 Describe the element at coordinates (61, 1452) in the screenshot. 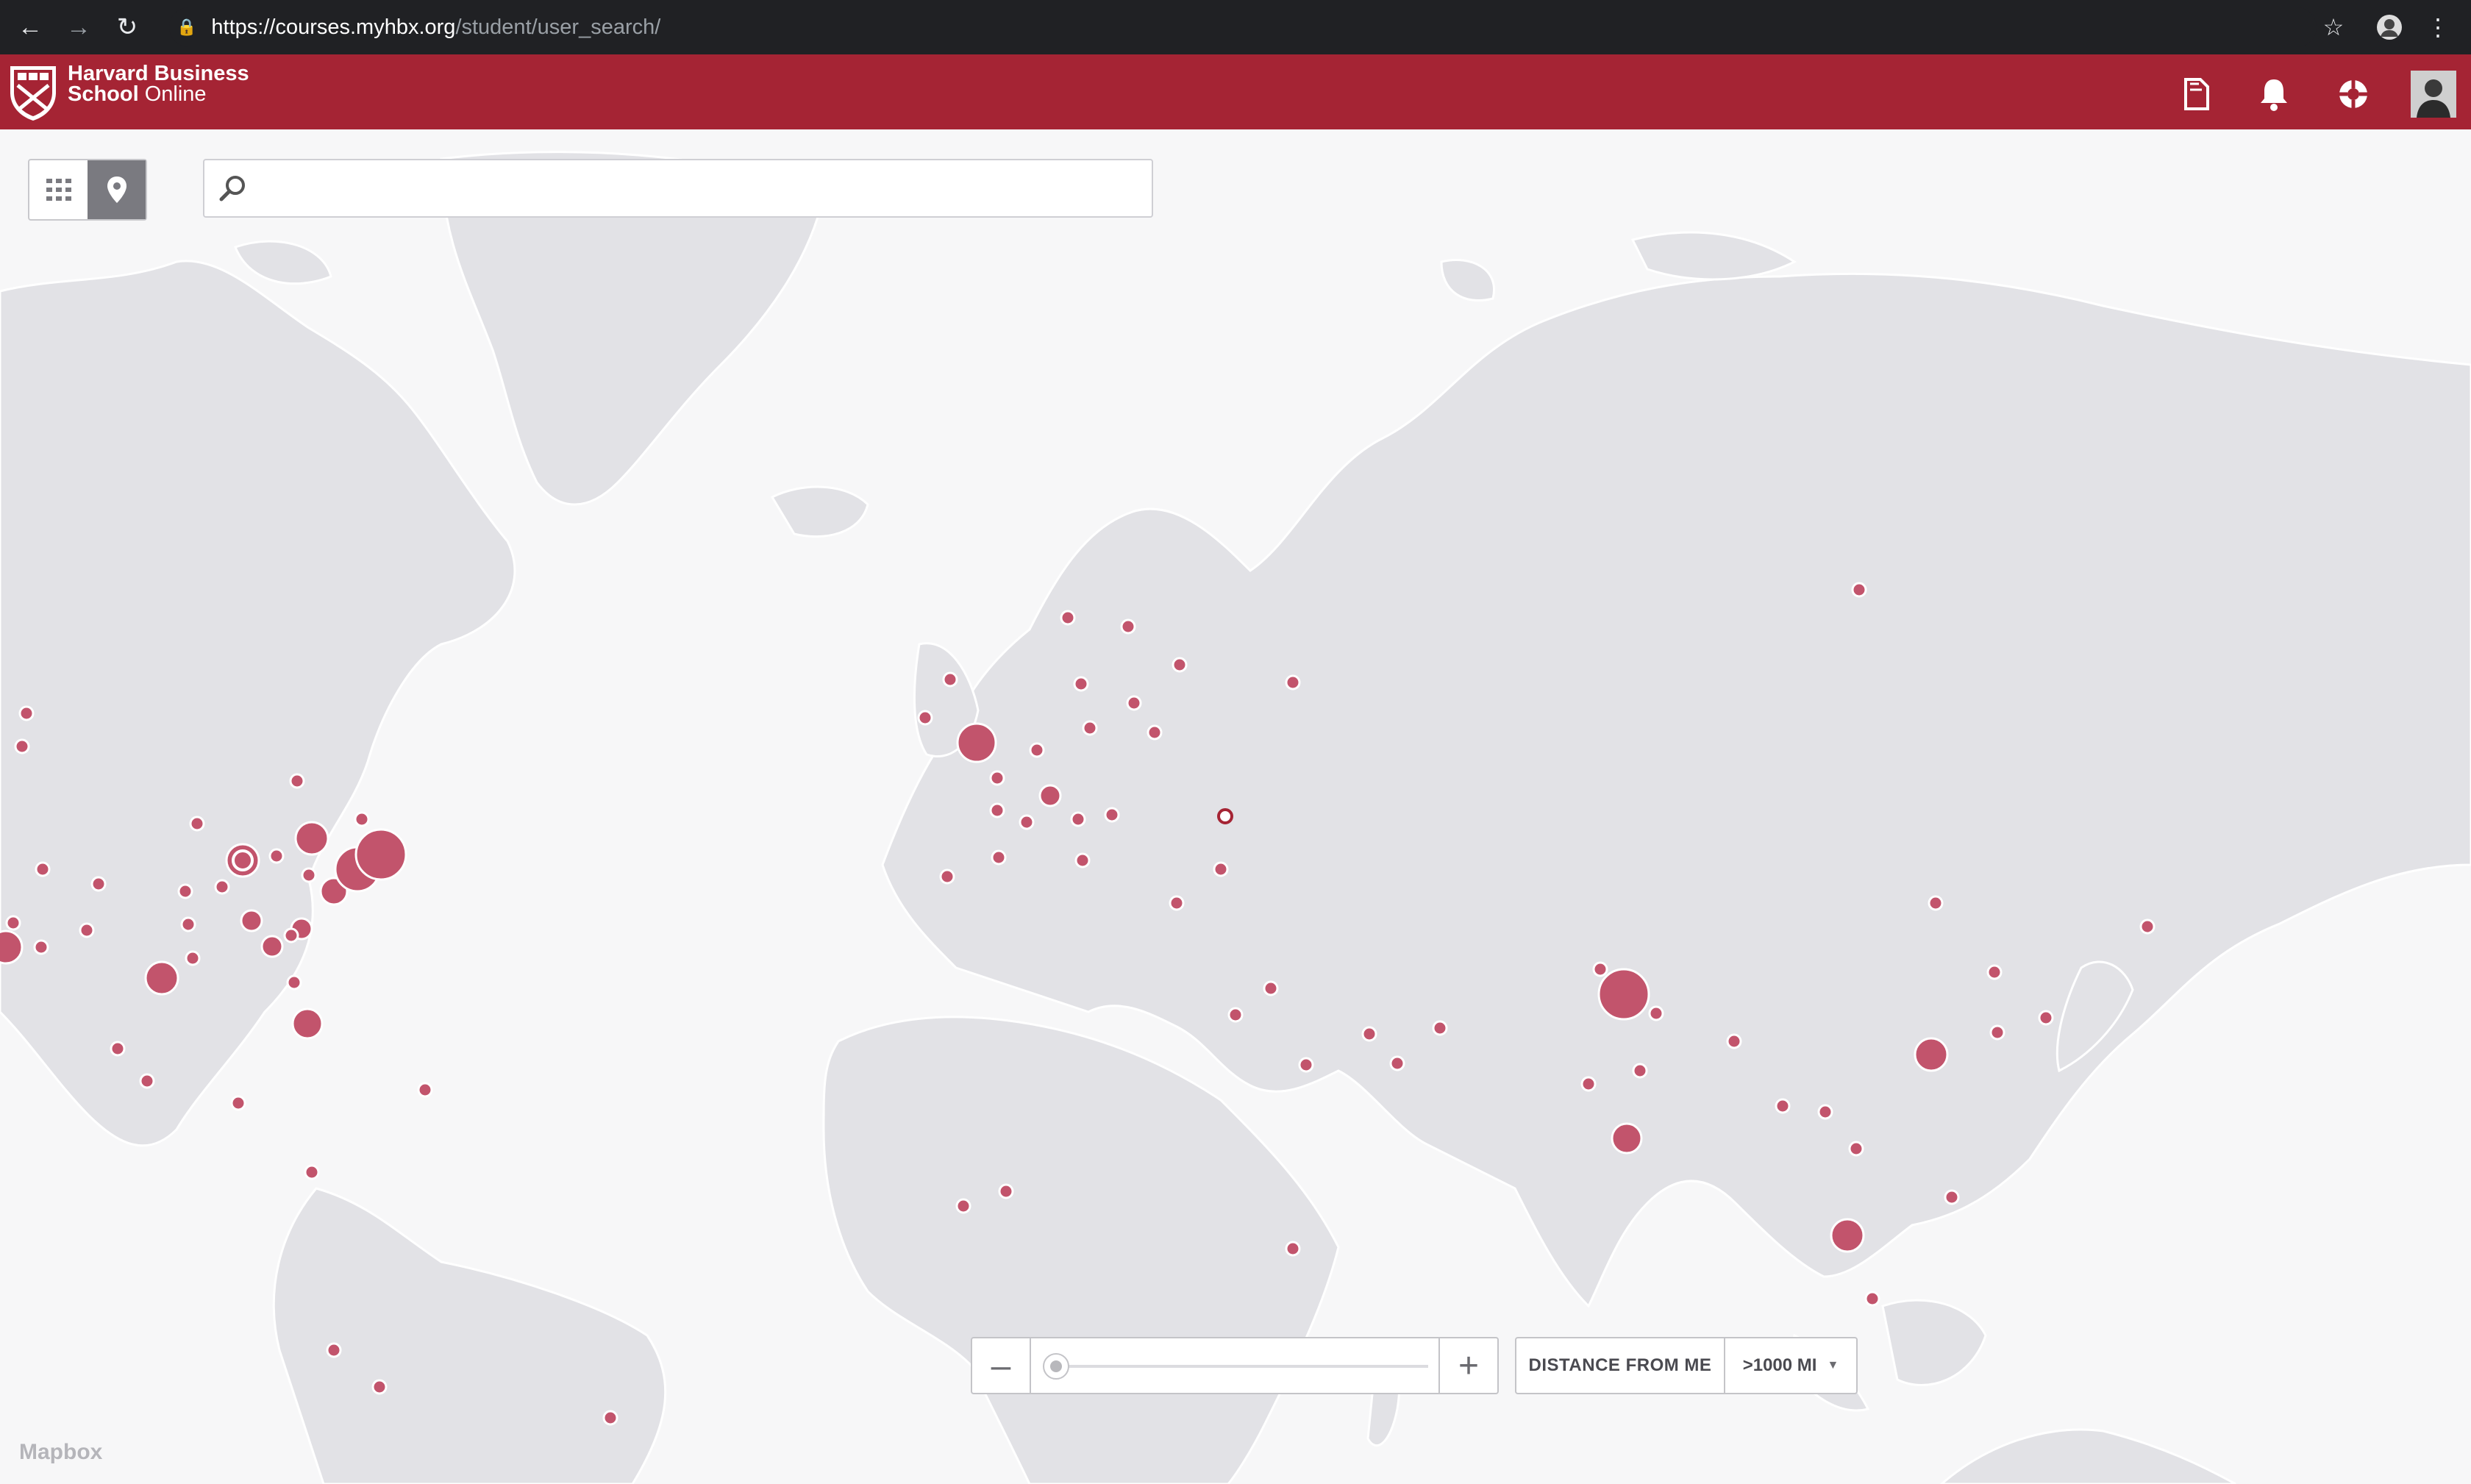

I see `mapbox-attribution: Mapbox` at that location.